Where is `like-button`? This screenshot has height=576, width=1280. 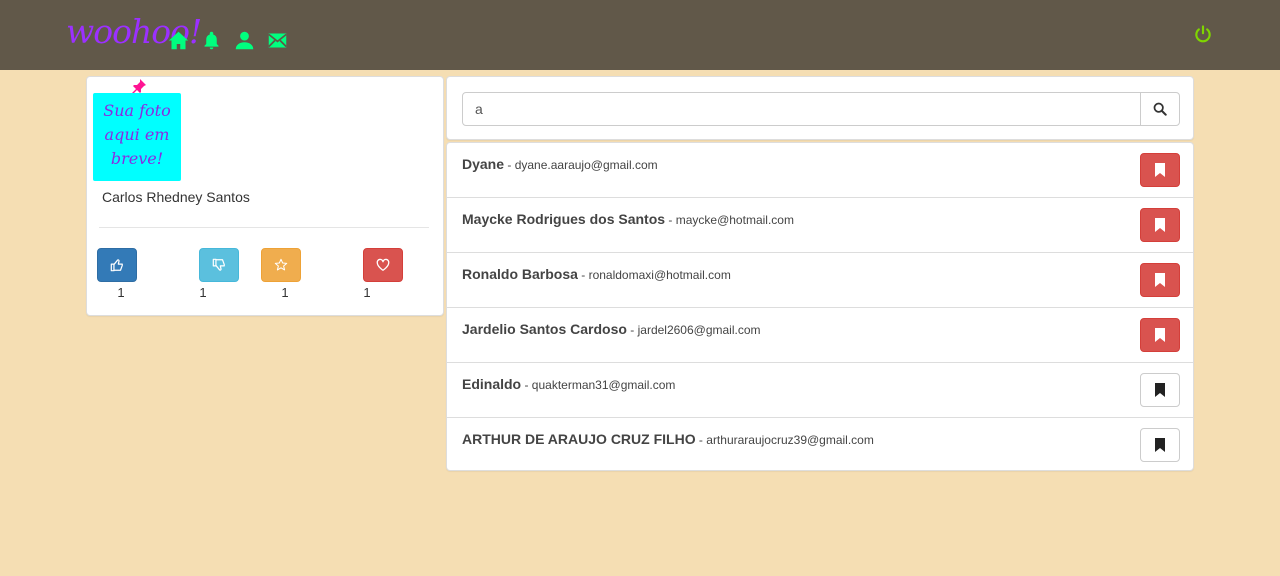 like-button is located at coordinates (117, 265).